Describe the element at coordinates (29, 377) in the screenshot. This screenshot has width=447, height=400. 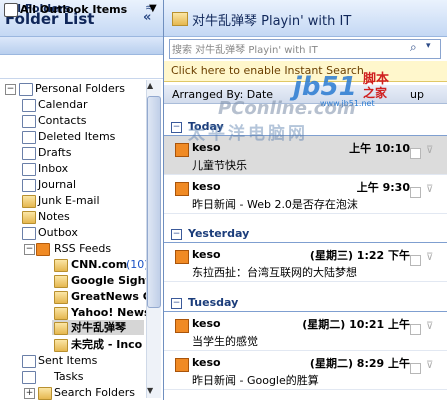
I see `tasks-icon` at that location.